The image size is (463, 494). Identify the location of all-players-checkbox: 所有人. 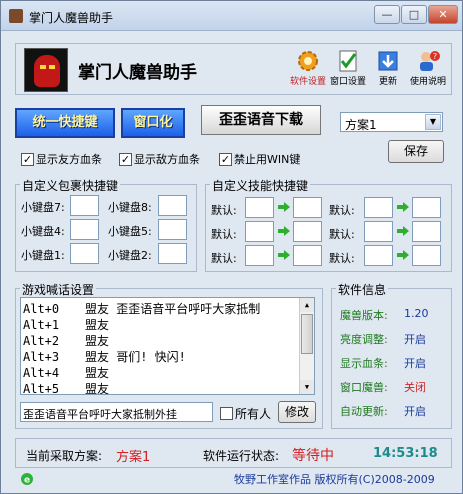
(245, 413).